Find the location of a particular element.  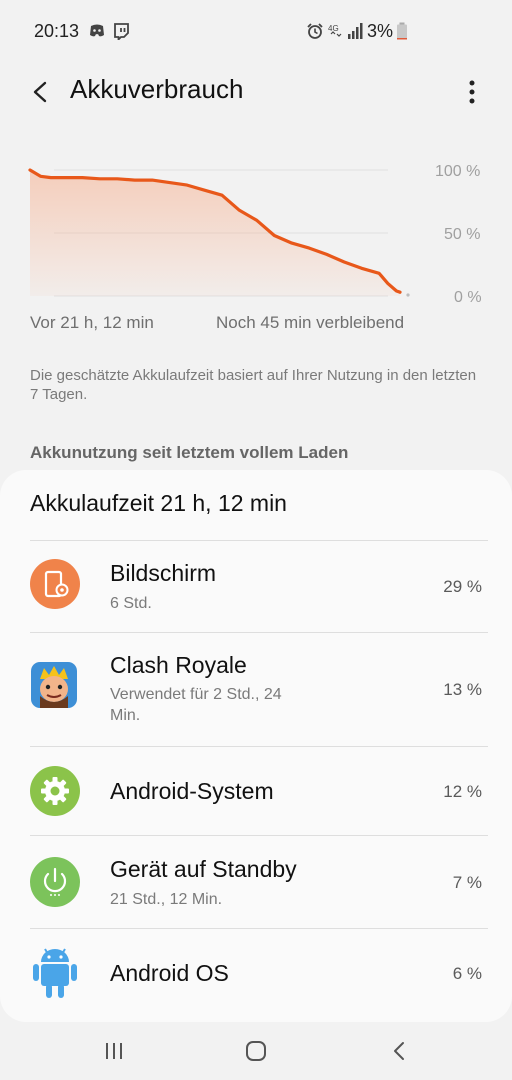

battery-chart: 100 % 50 % 0 % is located at coordinates (256, 230).